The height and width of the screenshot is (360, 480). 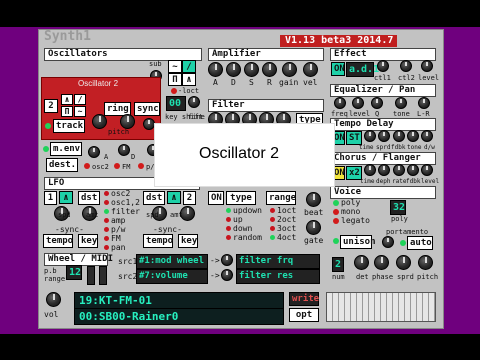 I want to click on eq-freq-knob, so click(x=340, y=103).